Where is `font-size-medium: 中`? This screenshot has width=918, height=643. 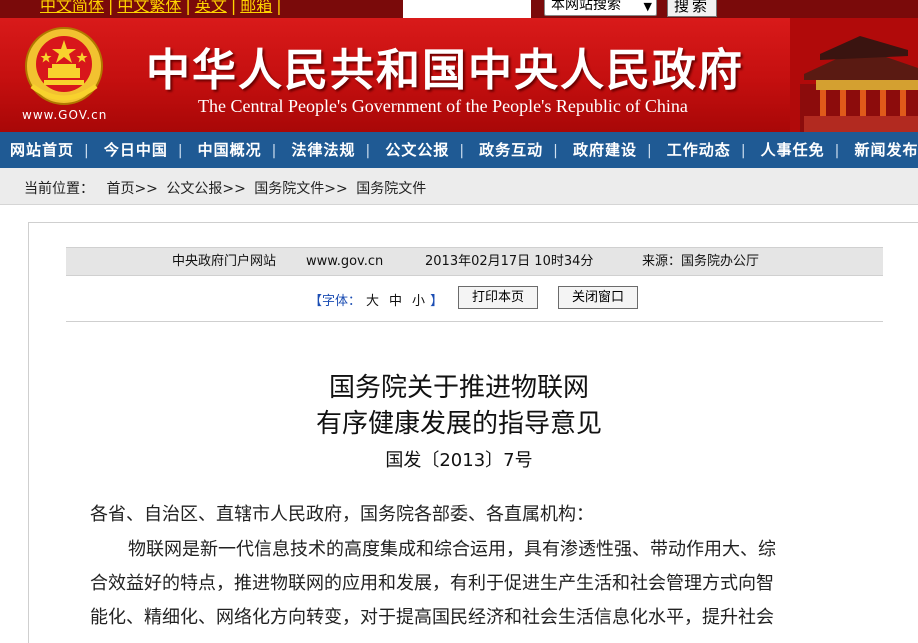
font-size-medium: 中 is located at coordinates (395, 301).